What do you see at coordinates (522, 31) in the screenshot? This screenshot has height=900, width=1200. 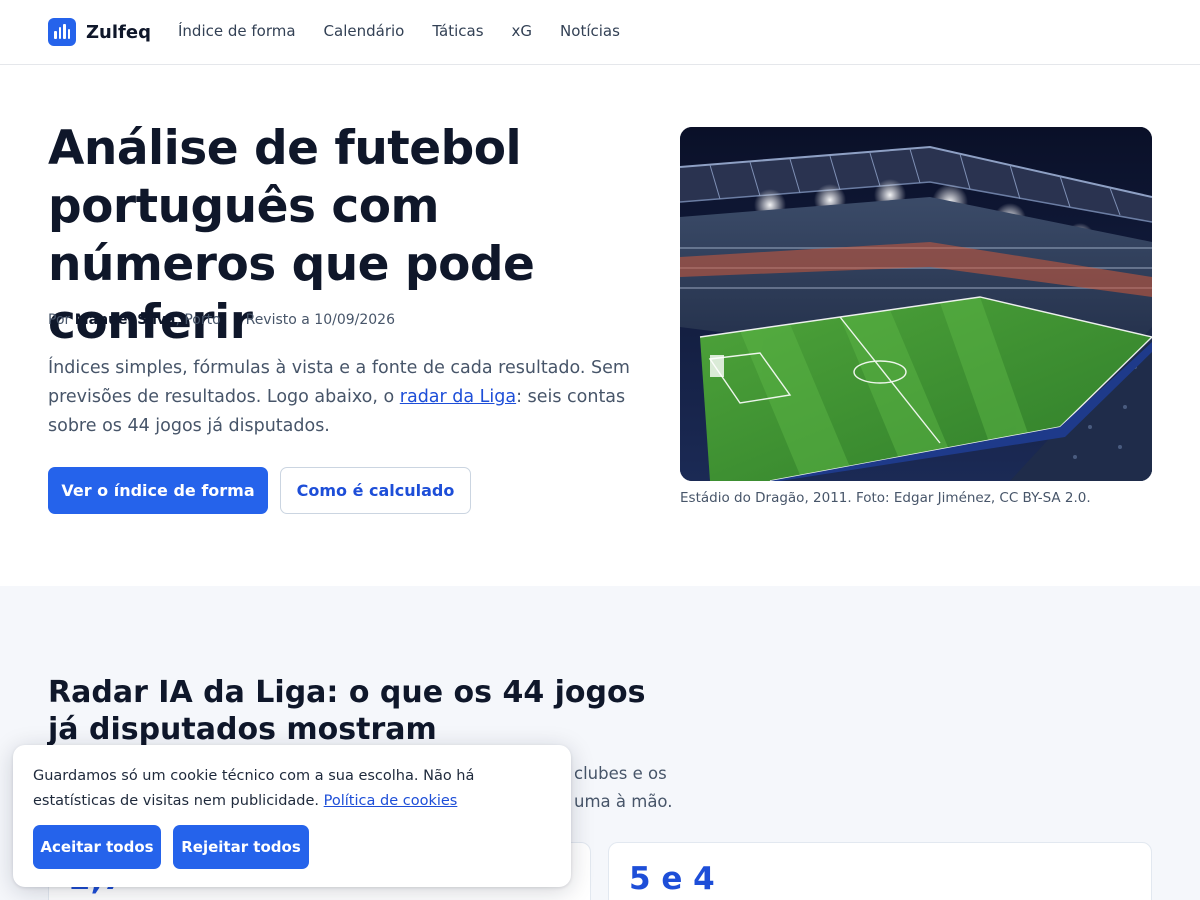 I see `nav-item-xg: xG` at bounding box center [522, 31].